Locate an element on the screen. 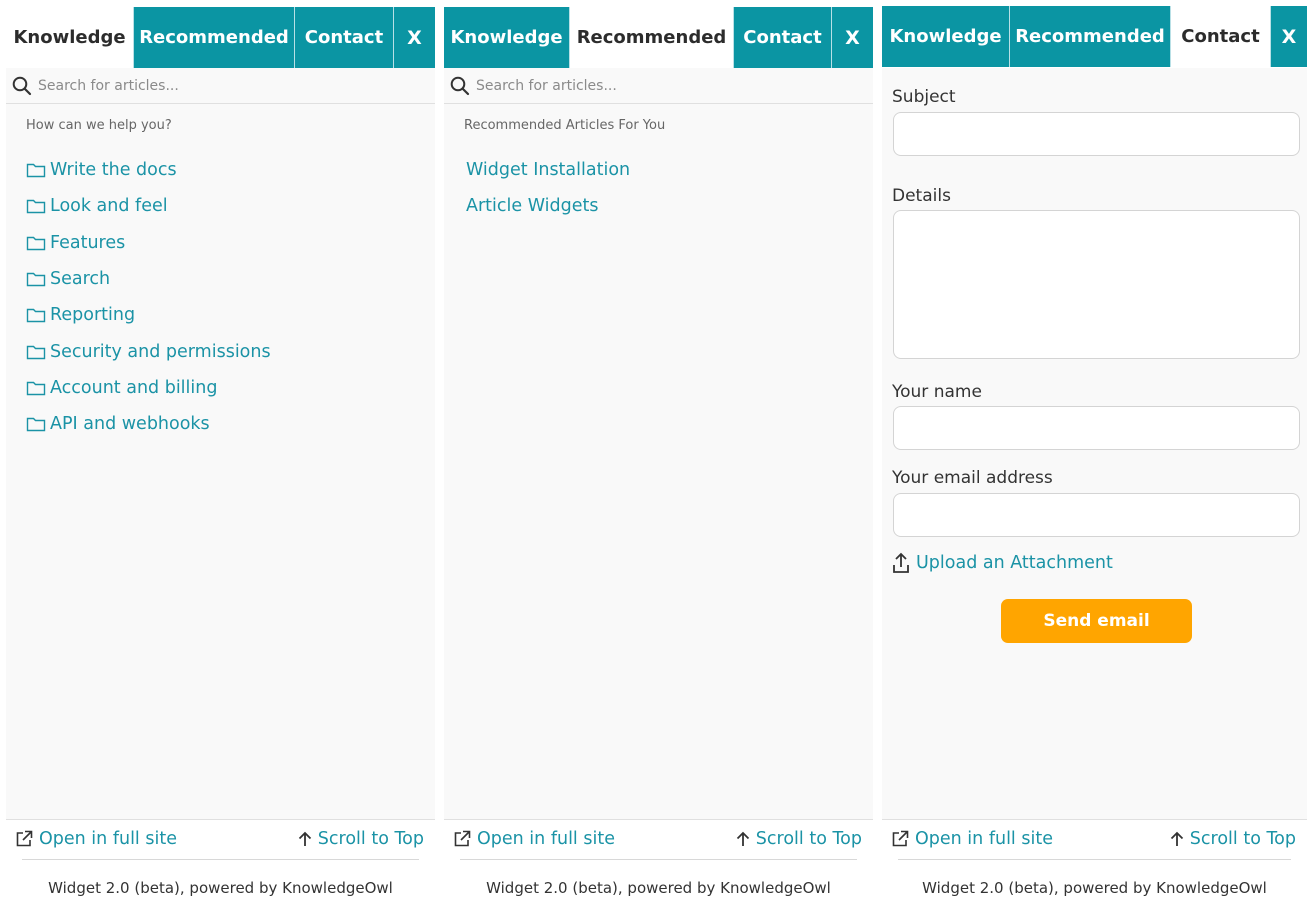 This screenshot has height=901, width=1307. article-item: Widget Installation is located at coordinates (663, 170).